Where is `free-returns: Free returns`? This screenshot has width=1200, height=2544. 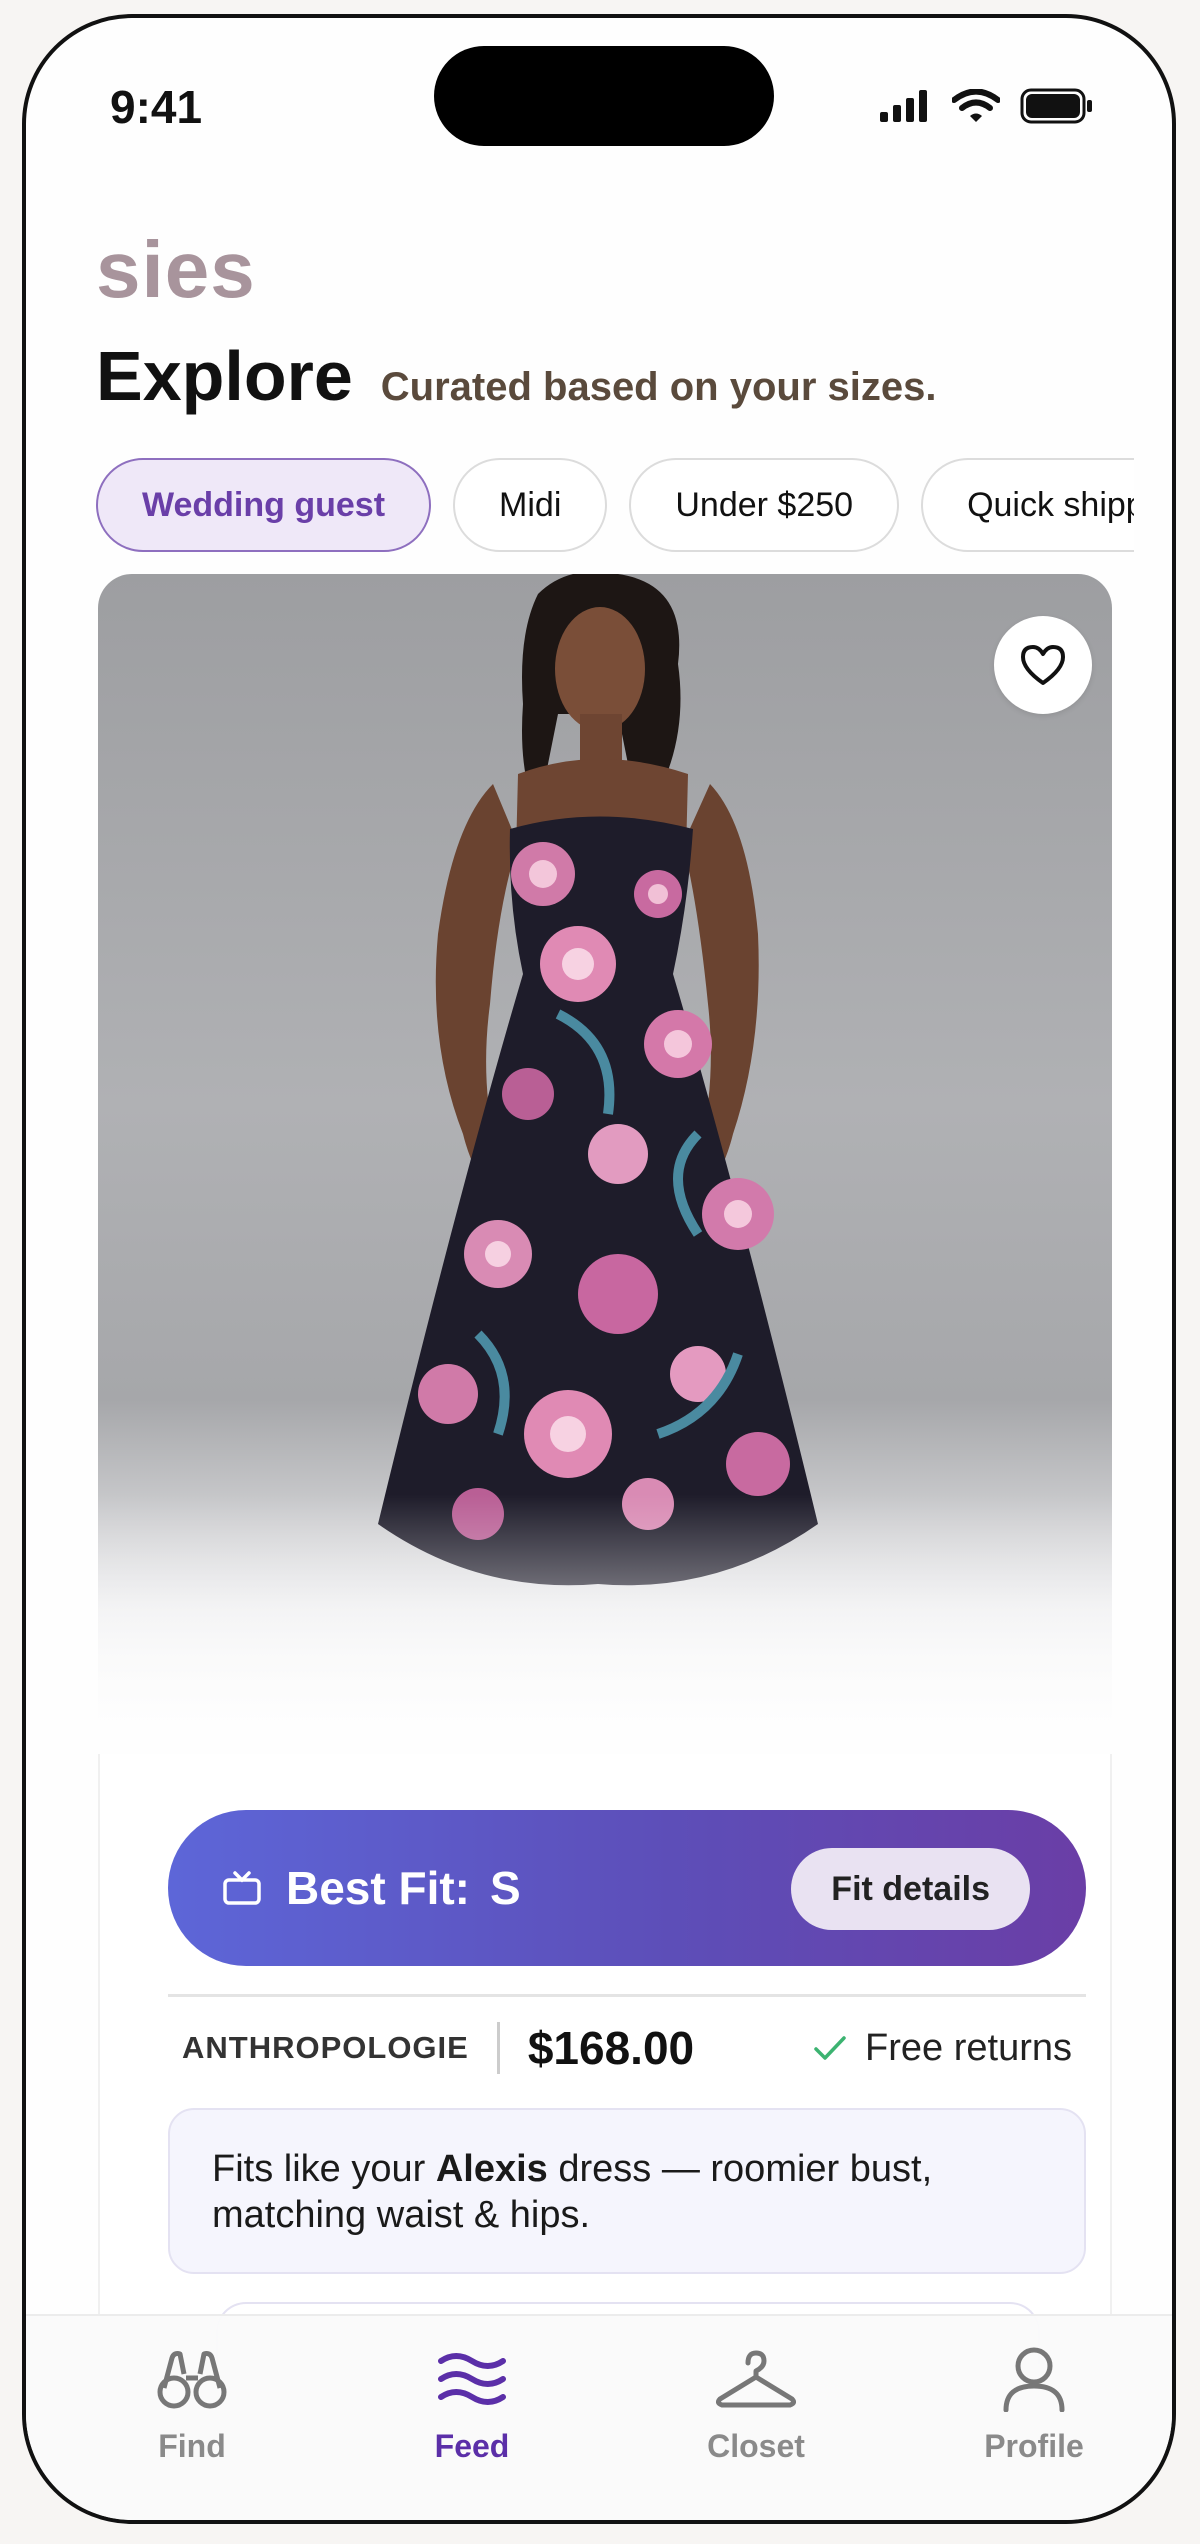 free-returns: Free returns is located at coordinates (942, 2048).